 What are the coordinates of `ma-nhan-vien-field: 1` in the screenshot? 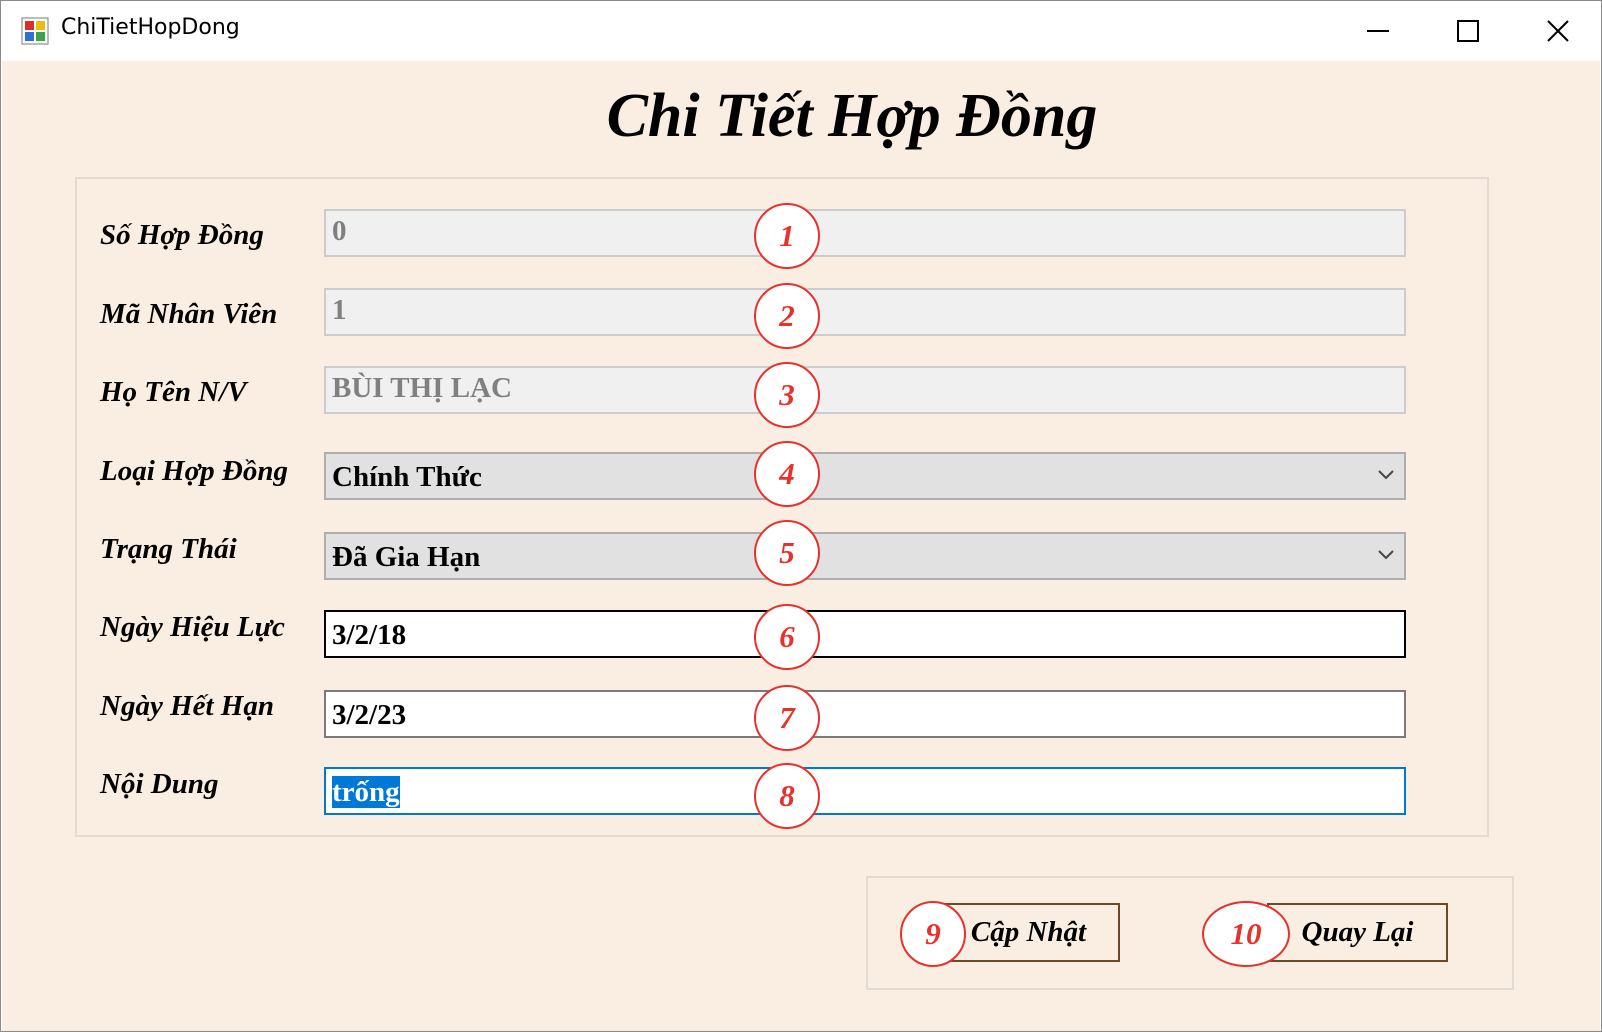 It's located at (865, 312).